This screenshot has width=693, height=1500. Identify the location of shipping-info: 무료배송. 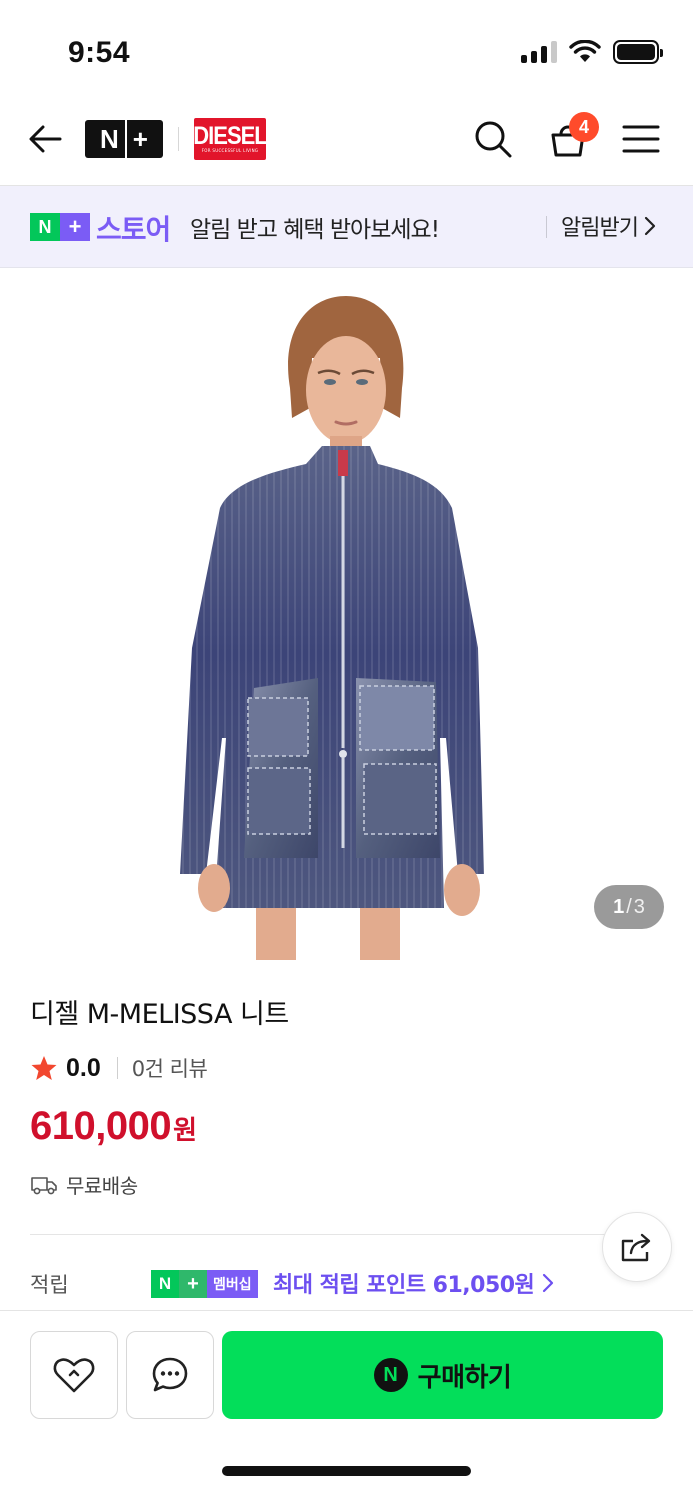
(84, 1184).